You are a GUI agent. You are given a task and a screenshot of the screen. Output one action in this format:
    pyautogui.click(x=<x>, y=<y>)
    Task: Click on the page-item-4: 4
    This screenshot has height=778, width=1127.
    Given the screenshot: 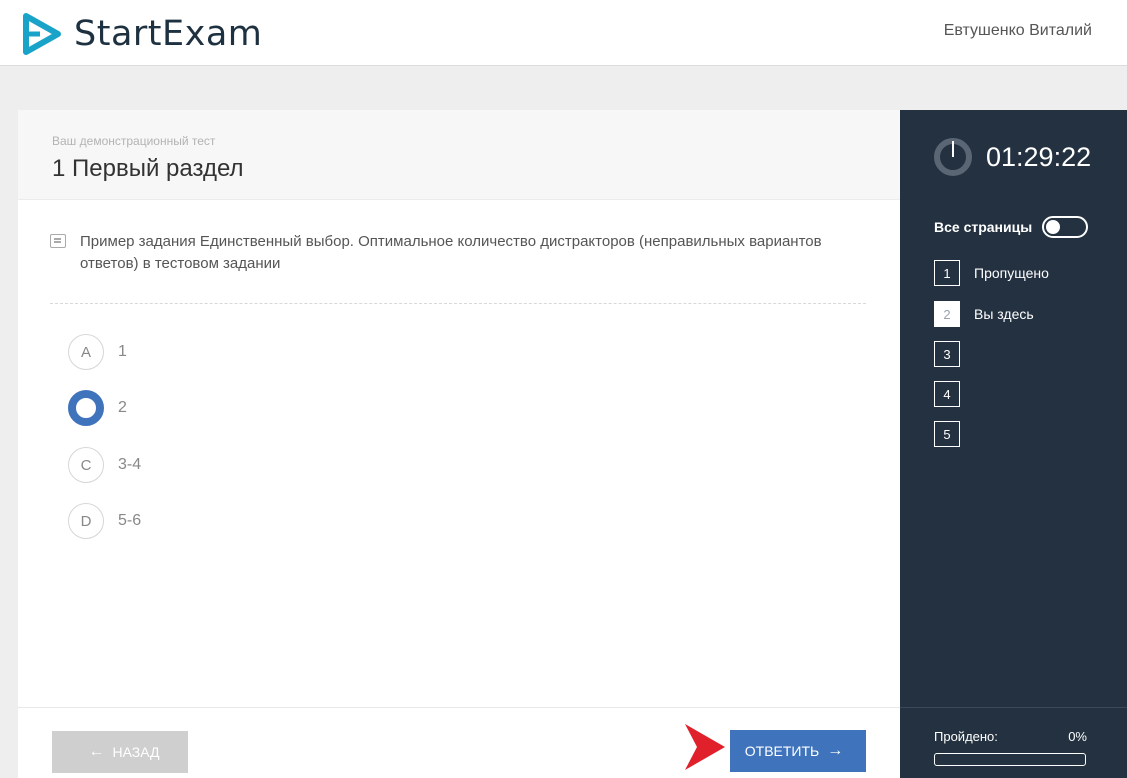 What is the action you would take?
    pyautogui.click(x=947, y=394)
    